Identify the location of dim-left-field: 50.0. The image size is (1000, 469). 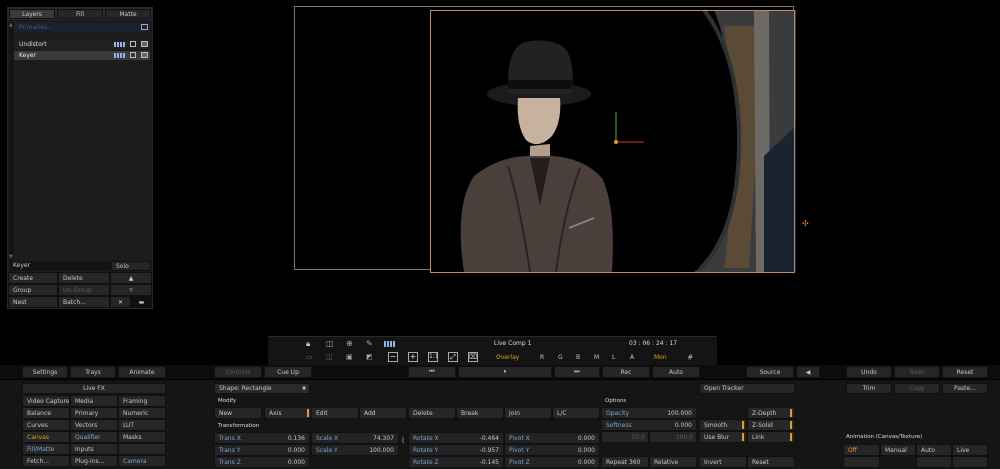
(625, 437).